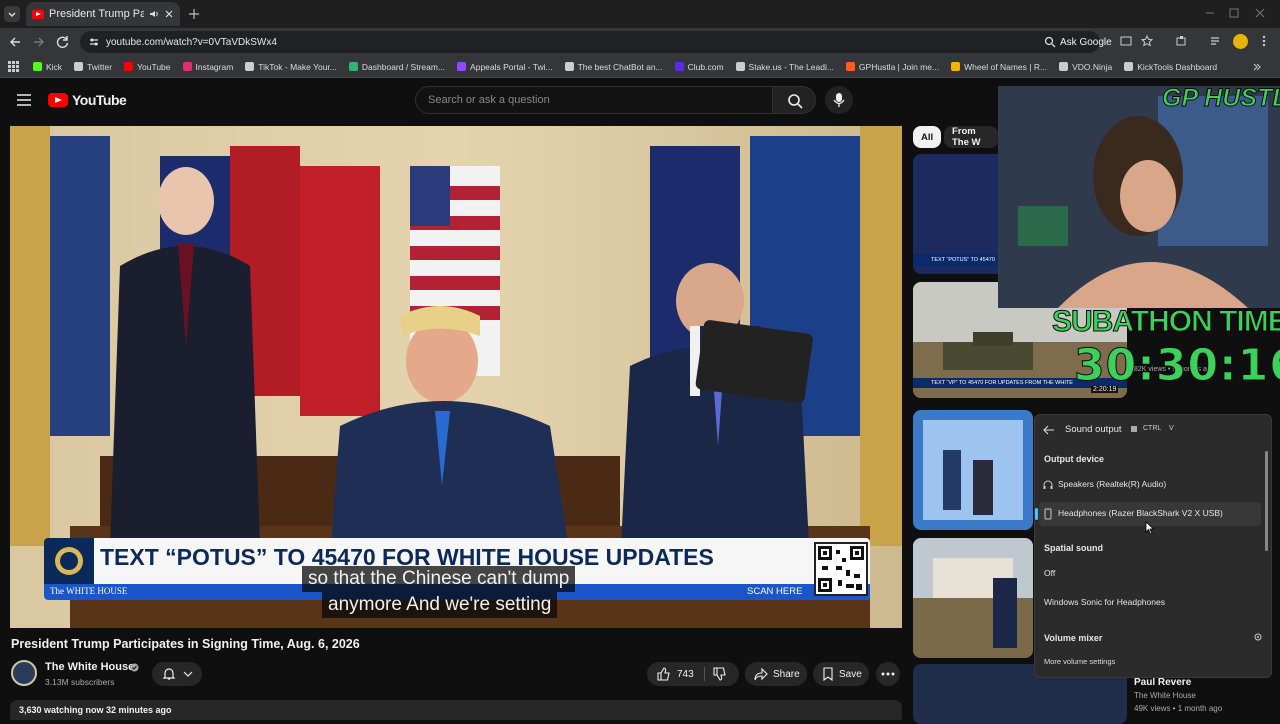  What do you see at coordinates (147, 67) in the screenshot?
I see `bookmark-youtube: YouTube` at bounding box center [147, 67].